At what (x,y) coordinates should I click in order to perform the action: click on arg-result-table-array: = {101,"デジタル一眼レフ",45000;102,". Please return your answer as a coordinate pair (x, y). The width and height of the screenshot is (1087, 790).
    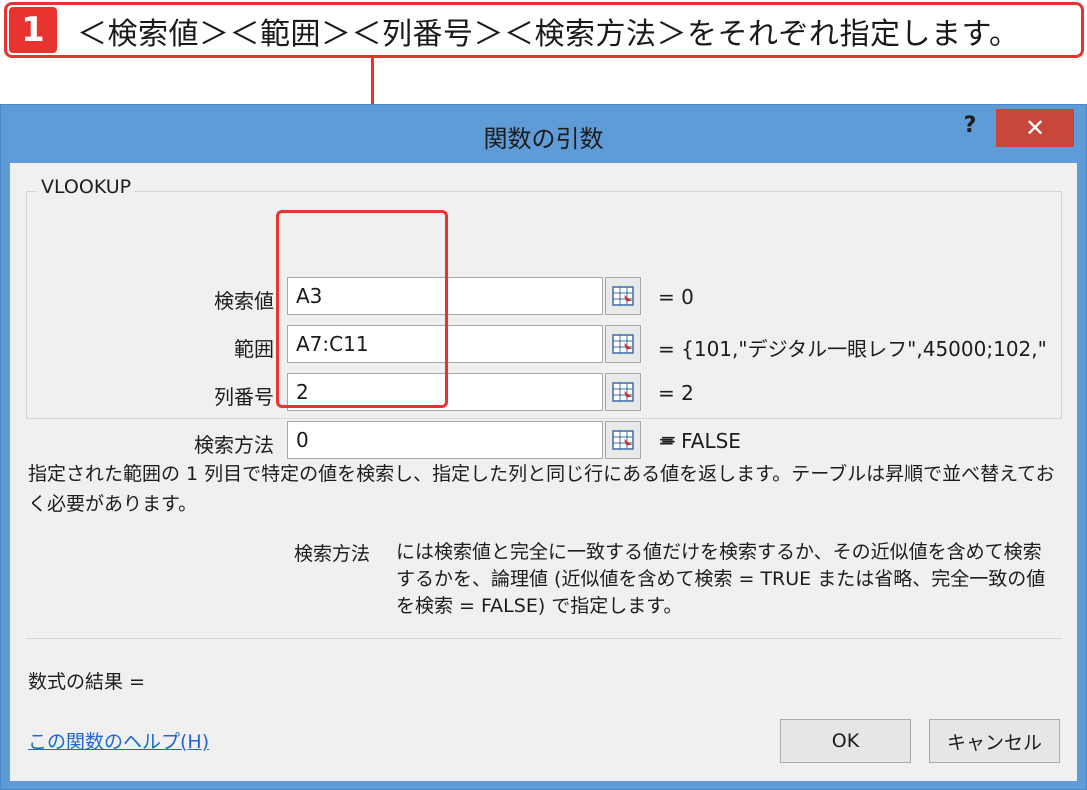
    Looking at the image, I should click on (852, 349).